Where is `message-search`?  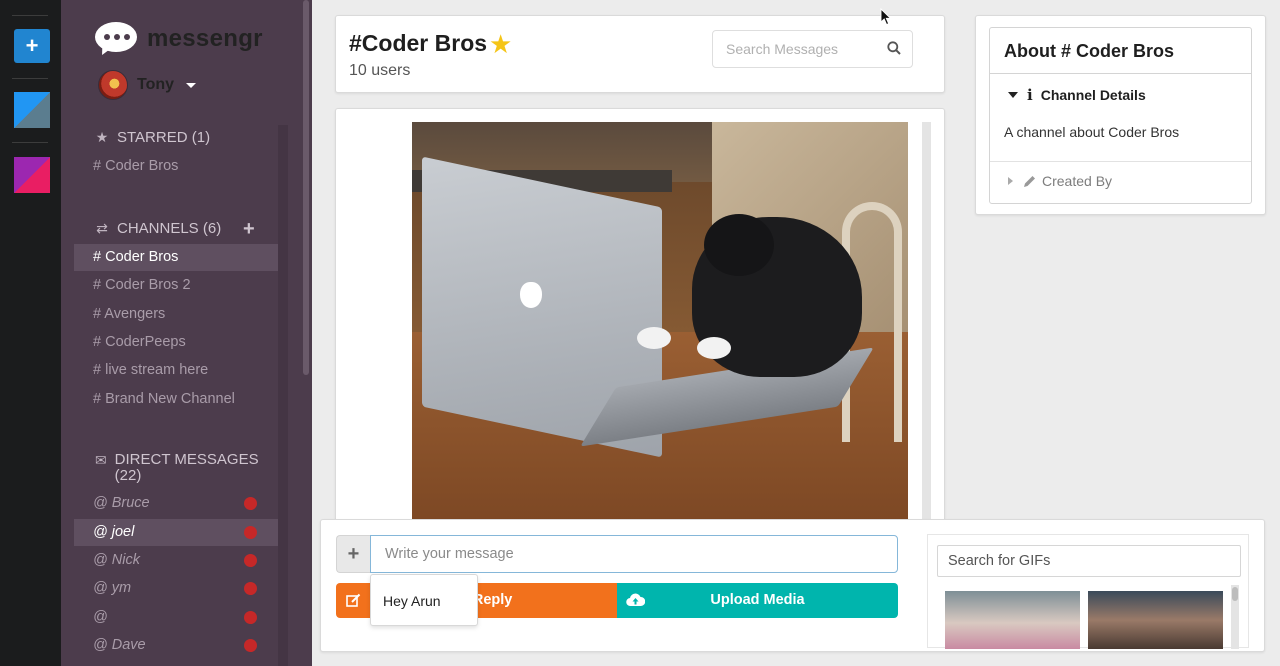 message-search is located at coordinates (812, 49).